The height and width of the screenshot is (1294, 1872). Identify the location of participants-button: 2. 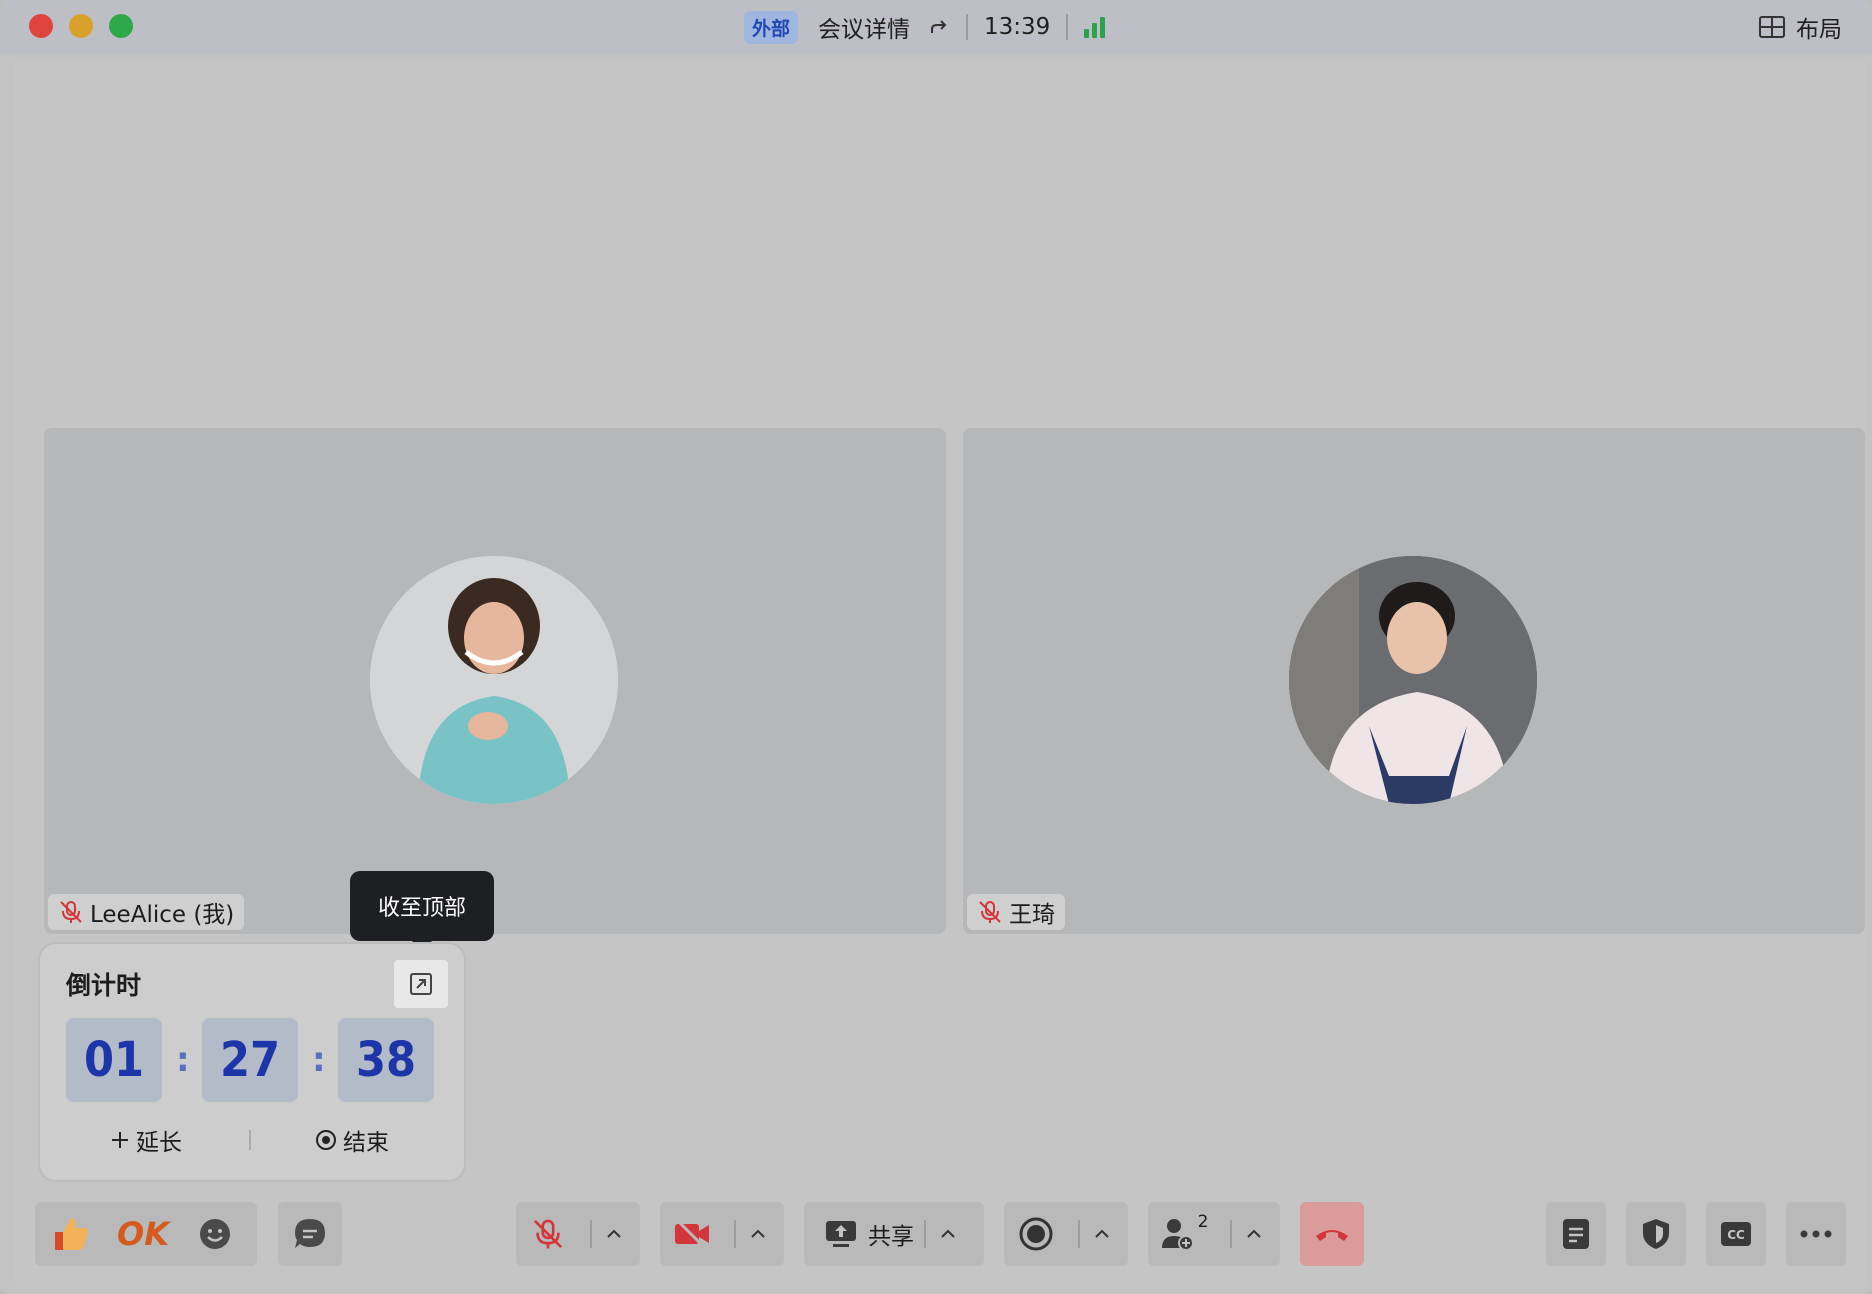
(1184, 1232).